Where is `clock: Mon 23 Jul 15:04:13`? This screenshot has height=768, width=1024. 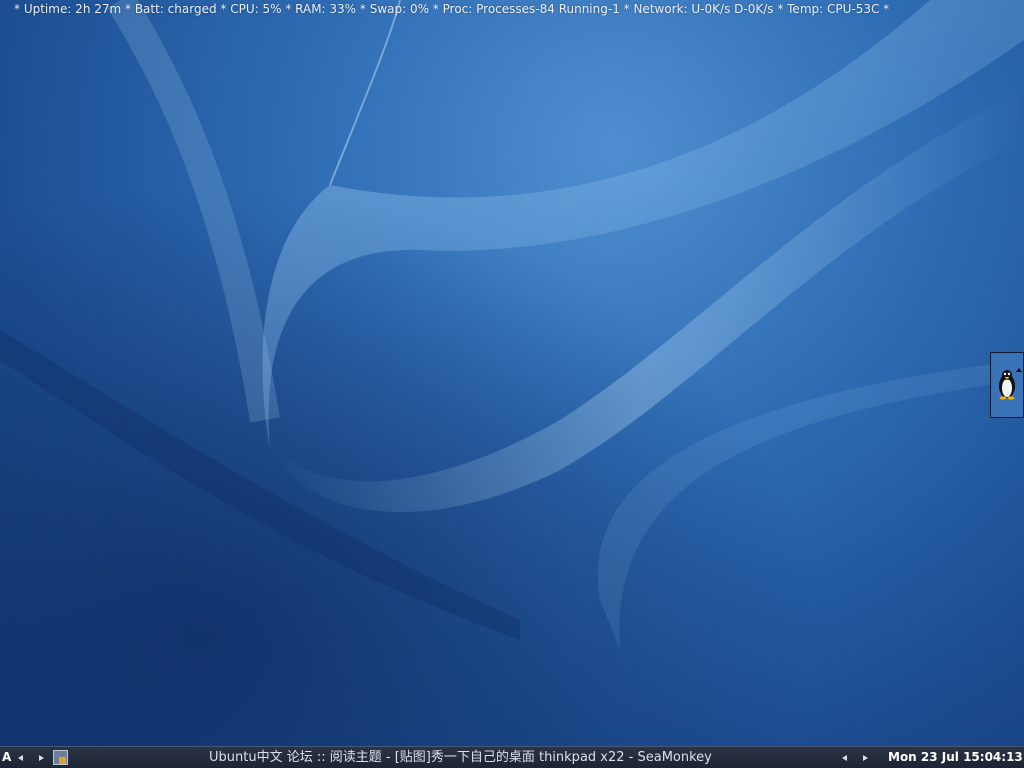
clock: Mon 23 Jul 15:04:13 is located at coordinates (955, 757).